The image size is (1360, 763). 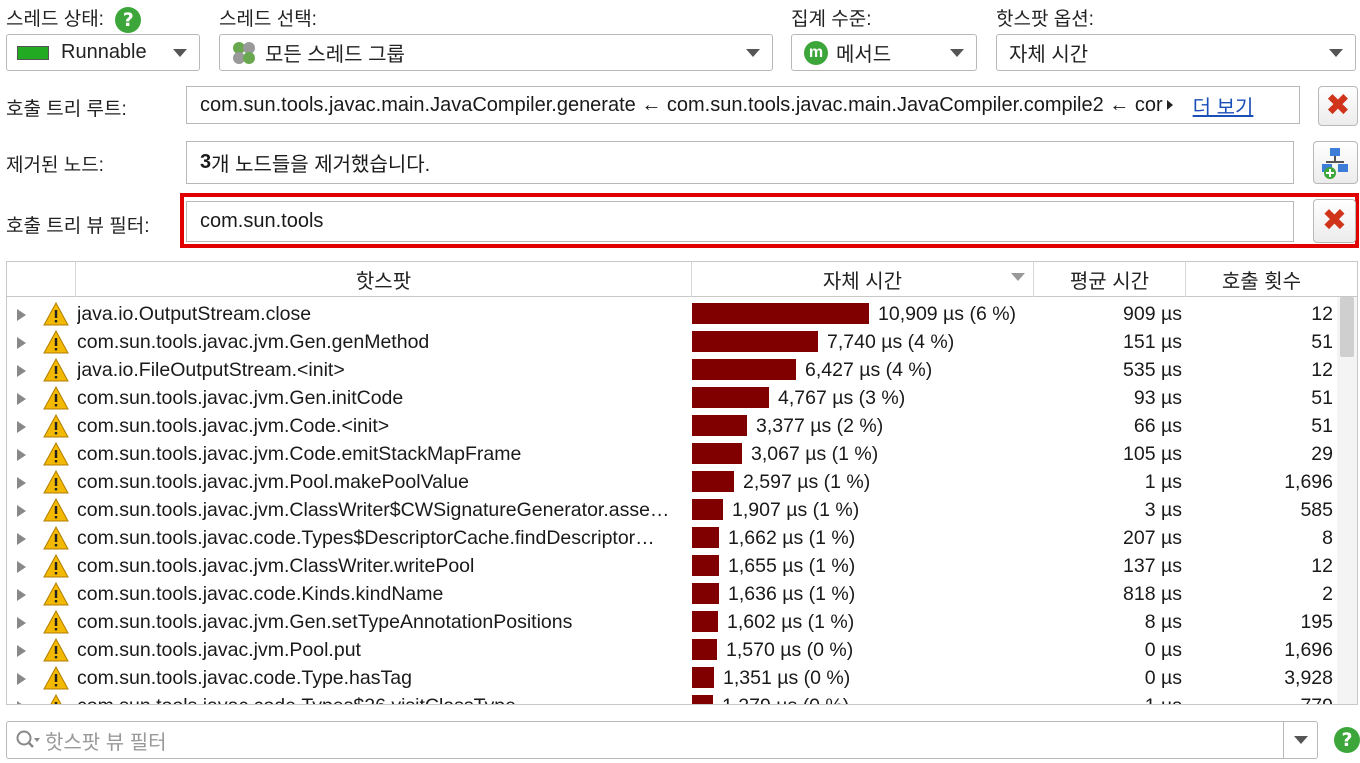 I want to click on hotspot-options-dropdown: 자체 시간, so click(x=1176, y=52).